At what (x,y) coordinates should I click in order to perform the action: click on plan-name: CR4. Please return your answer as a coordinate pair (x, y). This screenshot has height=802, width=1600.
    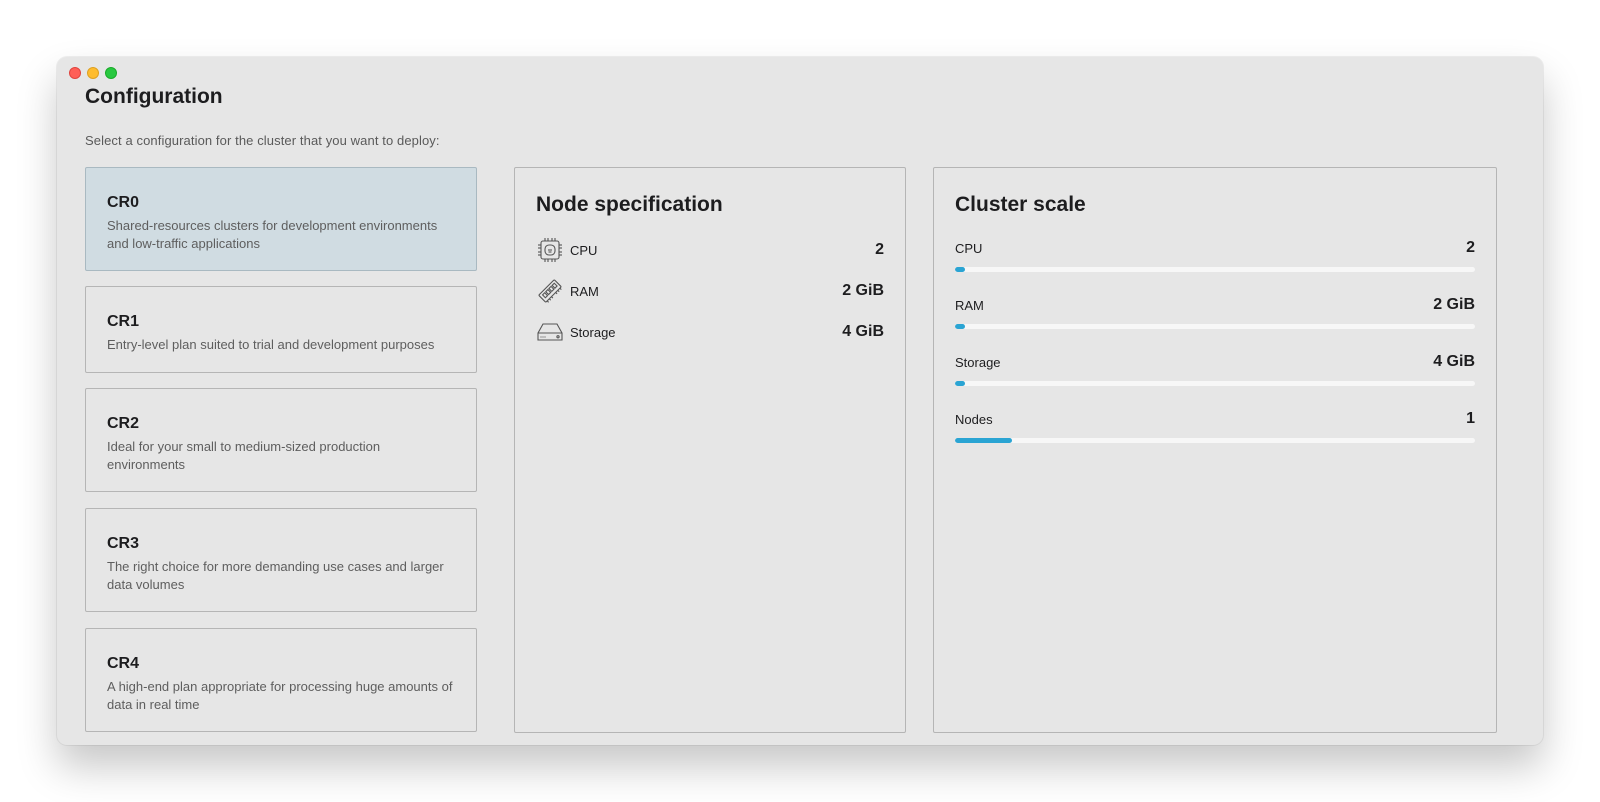
    Looking at the image, I should click on (123, 663).